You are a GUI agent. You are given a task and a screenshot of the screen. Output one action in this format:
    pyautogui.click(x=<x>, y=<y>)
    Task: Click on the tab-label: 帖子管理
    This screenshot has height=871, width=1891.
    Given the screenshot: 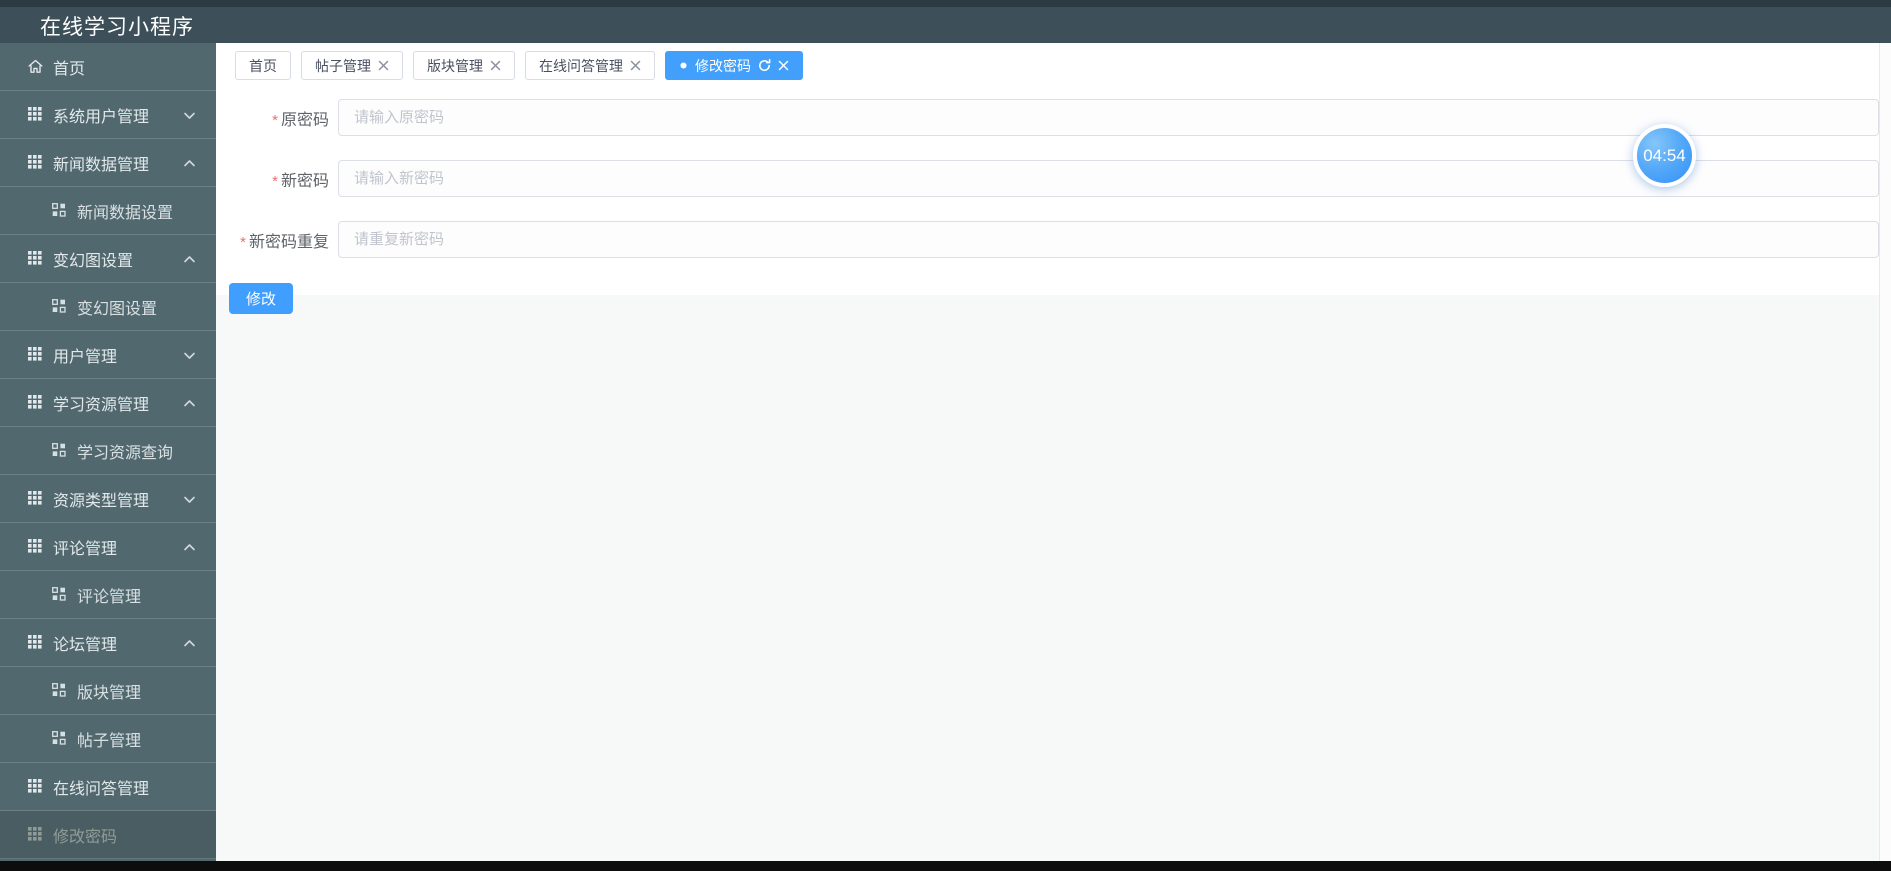 What is the action you would take?
    pyautogui.click(x=343, y=65)
    